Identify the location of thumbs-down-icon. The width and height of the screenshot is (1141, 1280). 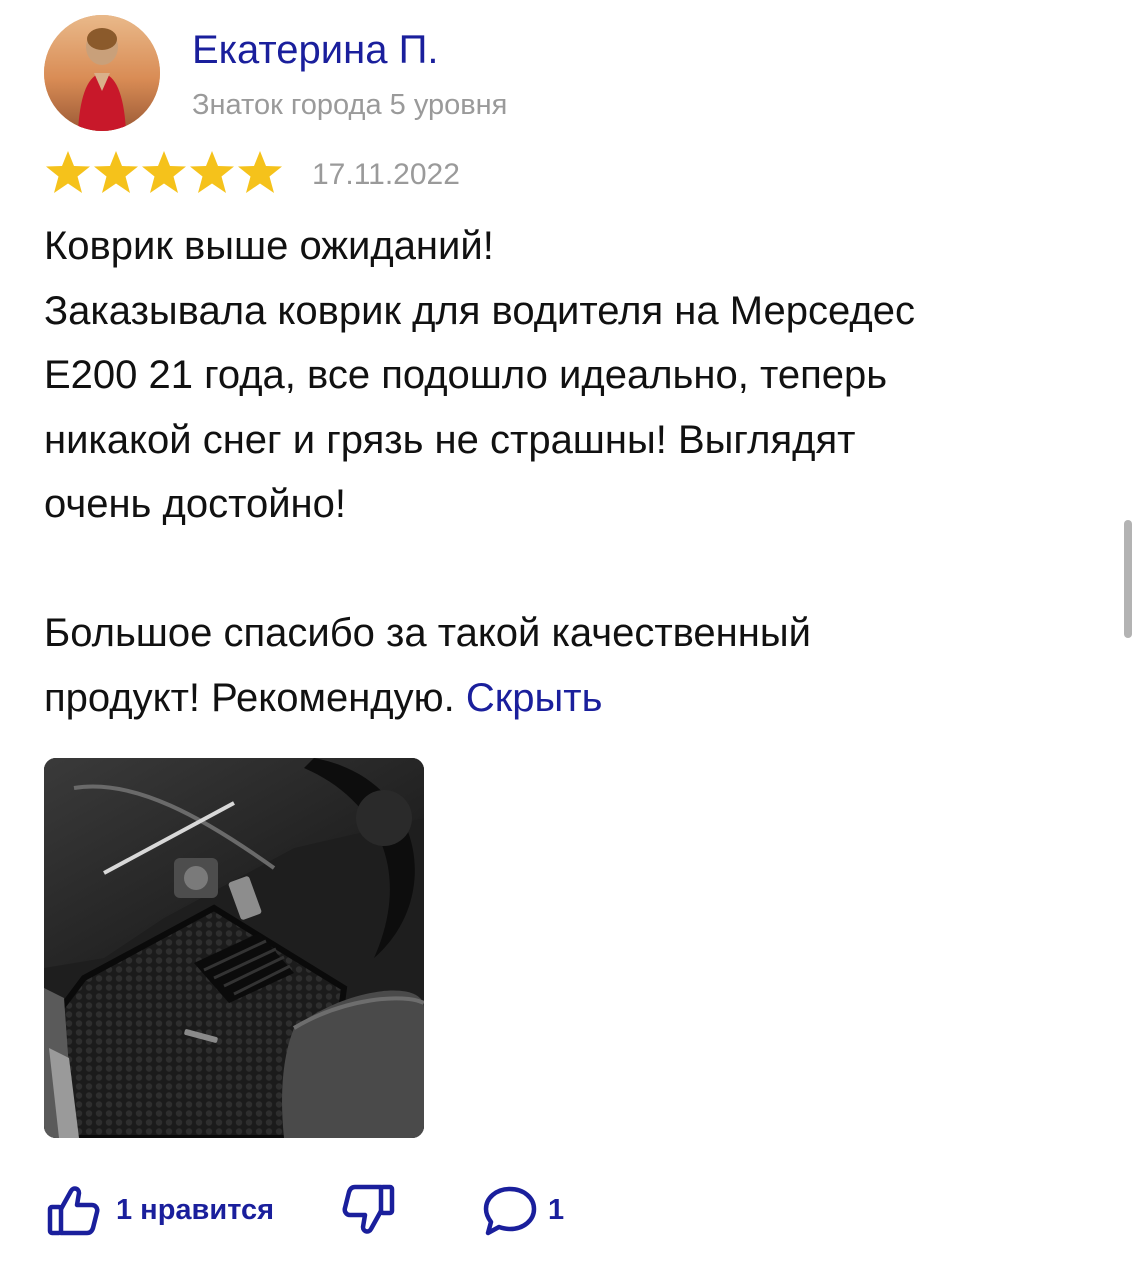
(368, 1209).